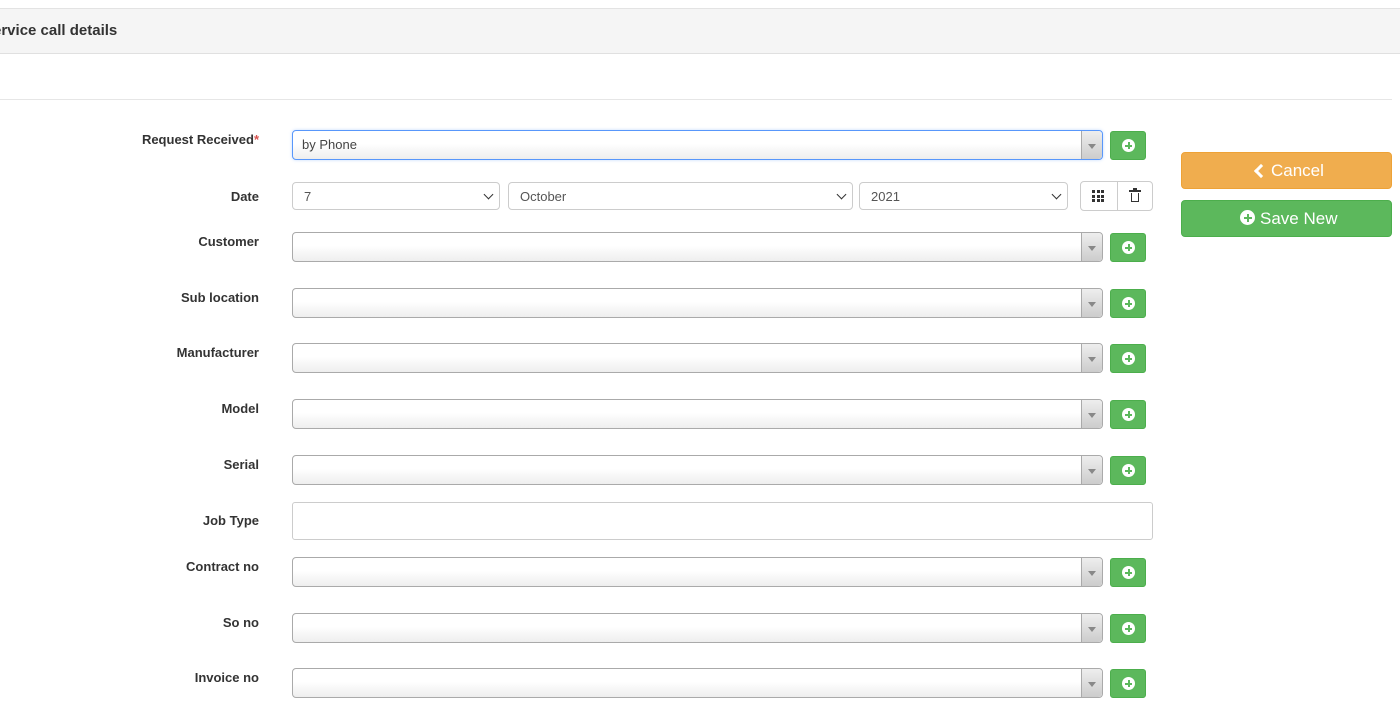 The width and height of the screenshot is (1400, 714). Describe the element at coordinates (226, 677) in the screenshot. I see `invoice-no-label: Invoice no` at that location.